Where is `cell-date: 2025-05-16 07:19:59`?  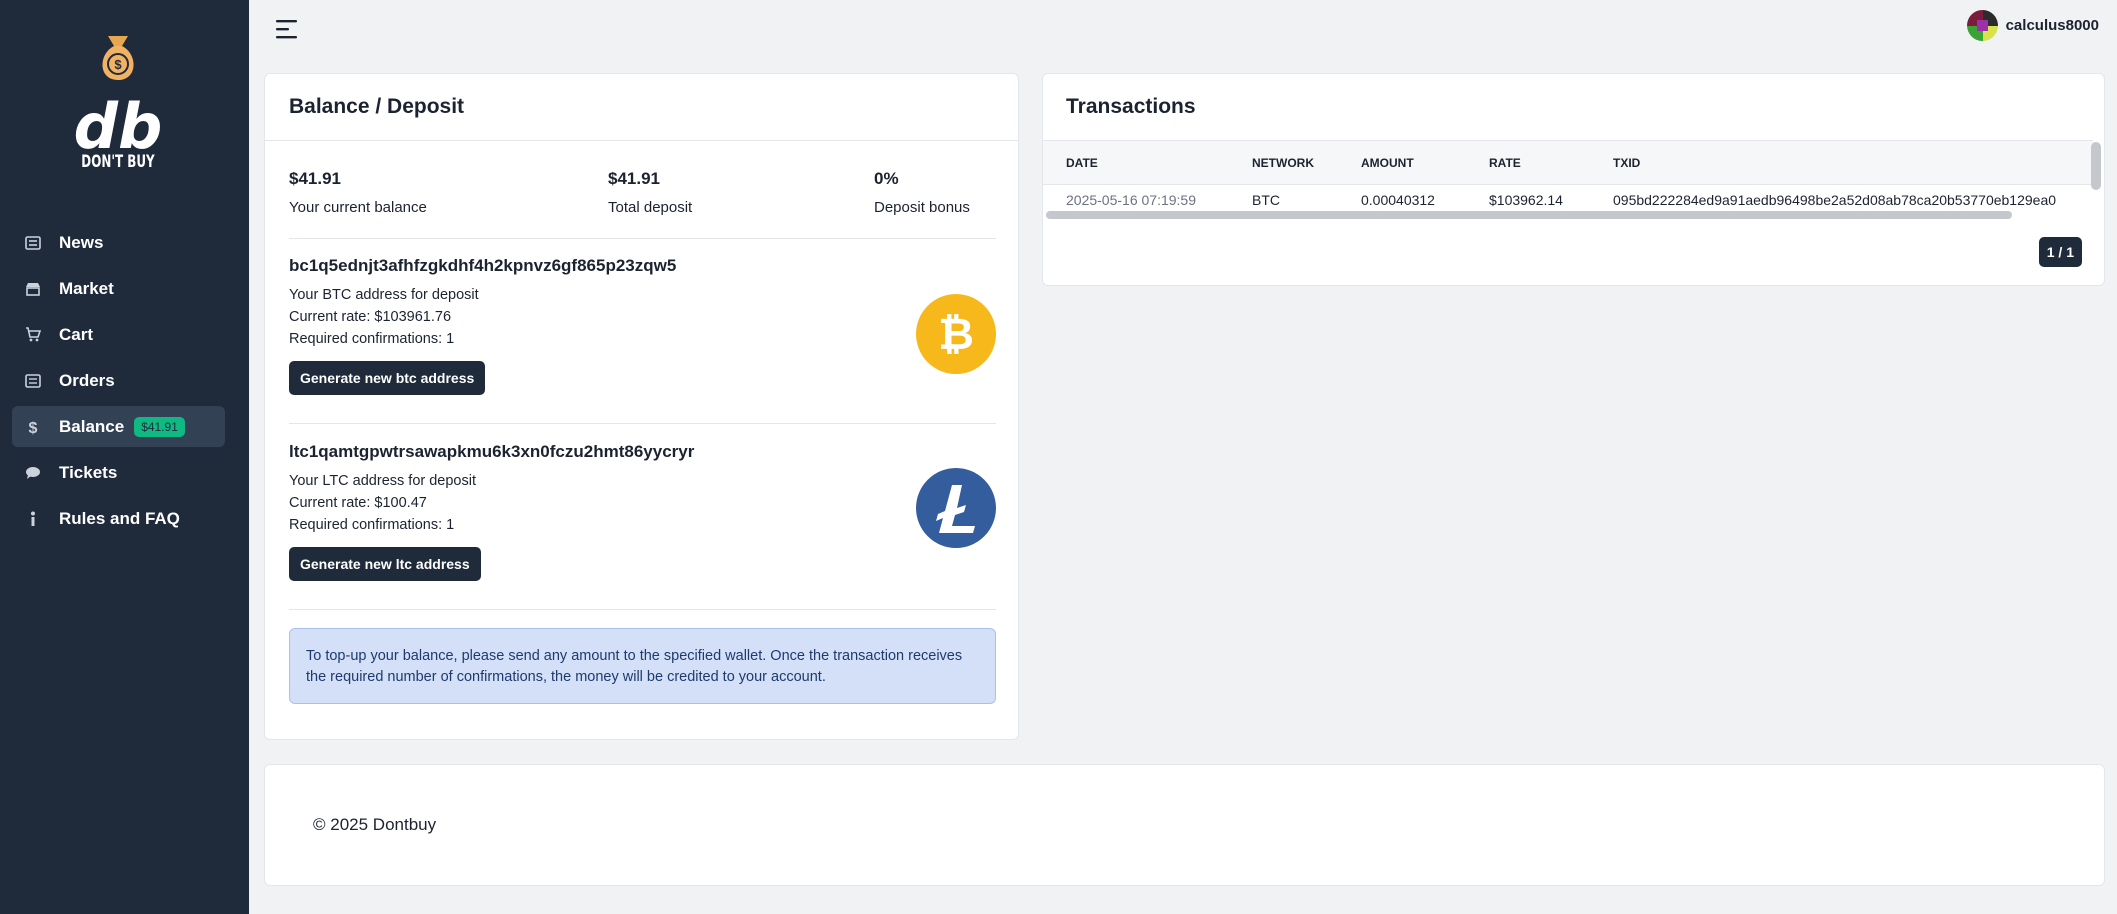
cell-date: 2025-05-16 07:19:59 is located at coordinates (1131, 200).